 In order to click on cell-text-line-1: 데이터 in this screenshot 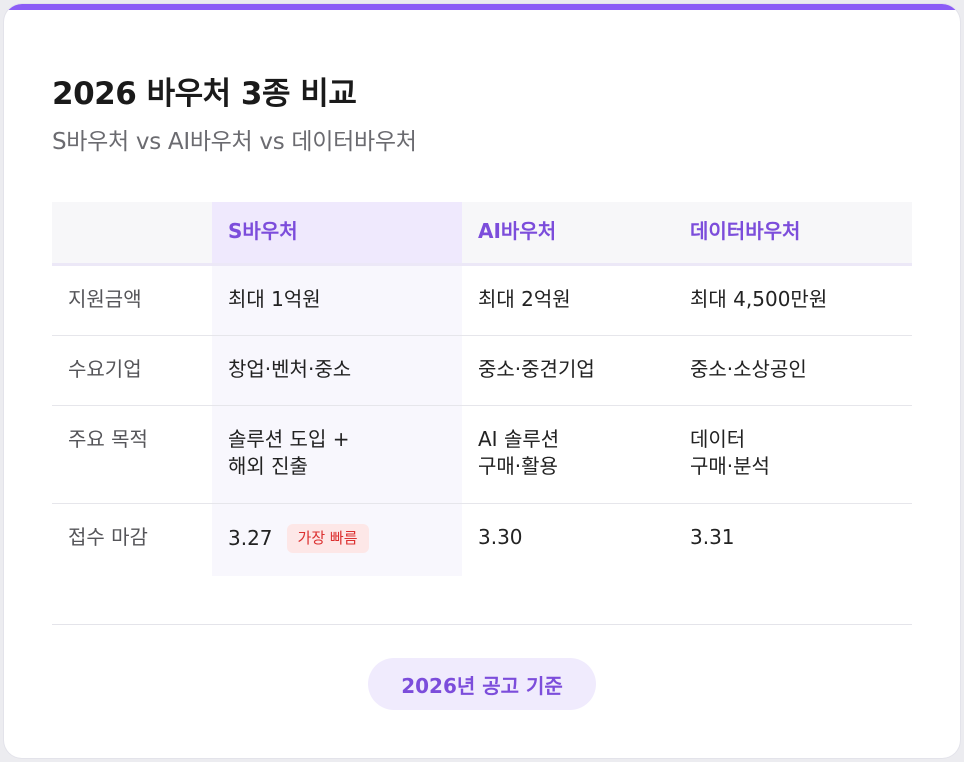, I will do `click(718, 439)`.